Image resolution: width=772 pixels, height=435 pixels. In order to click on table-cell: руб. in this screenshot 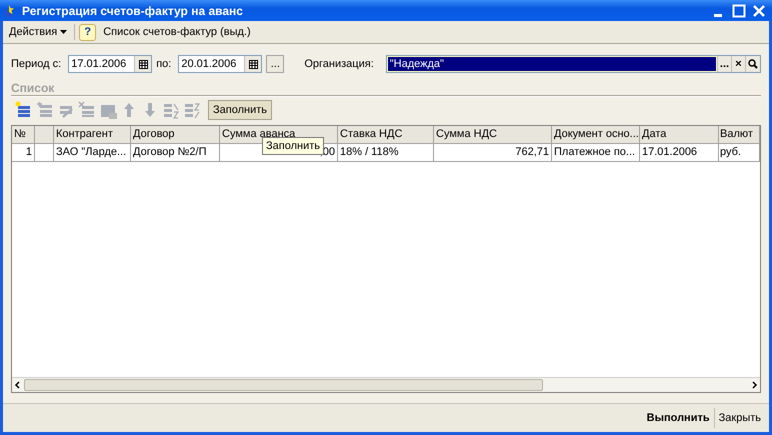, I will do `click(739, 153)`.